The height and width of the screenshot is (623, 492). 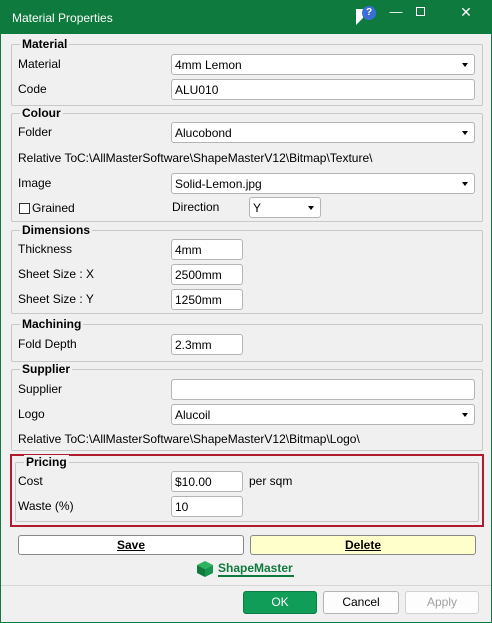 What do you see at coordinates (35, 183) in the screenshot?
I see `image-label: Image` at bounding box center [35, 183].